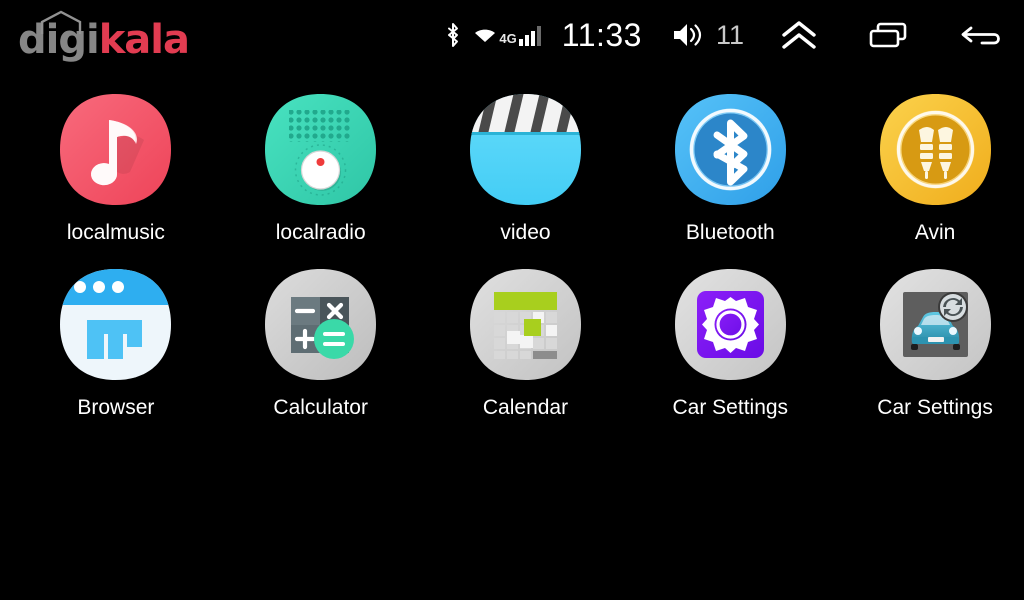  I want to click on app-bluetooth: Bluetooth, so click(730, 168).